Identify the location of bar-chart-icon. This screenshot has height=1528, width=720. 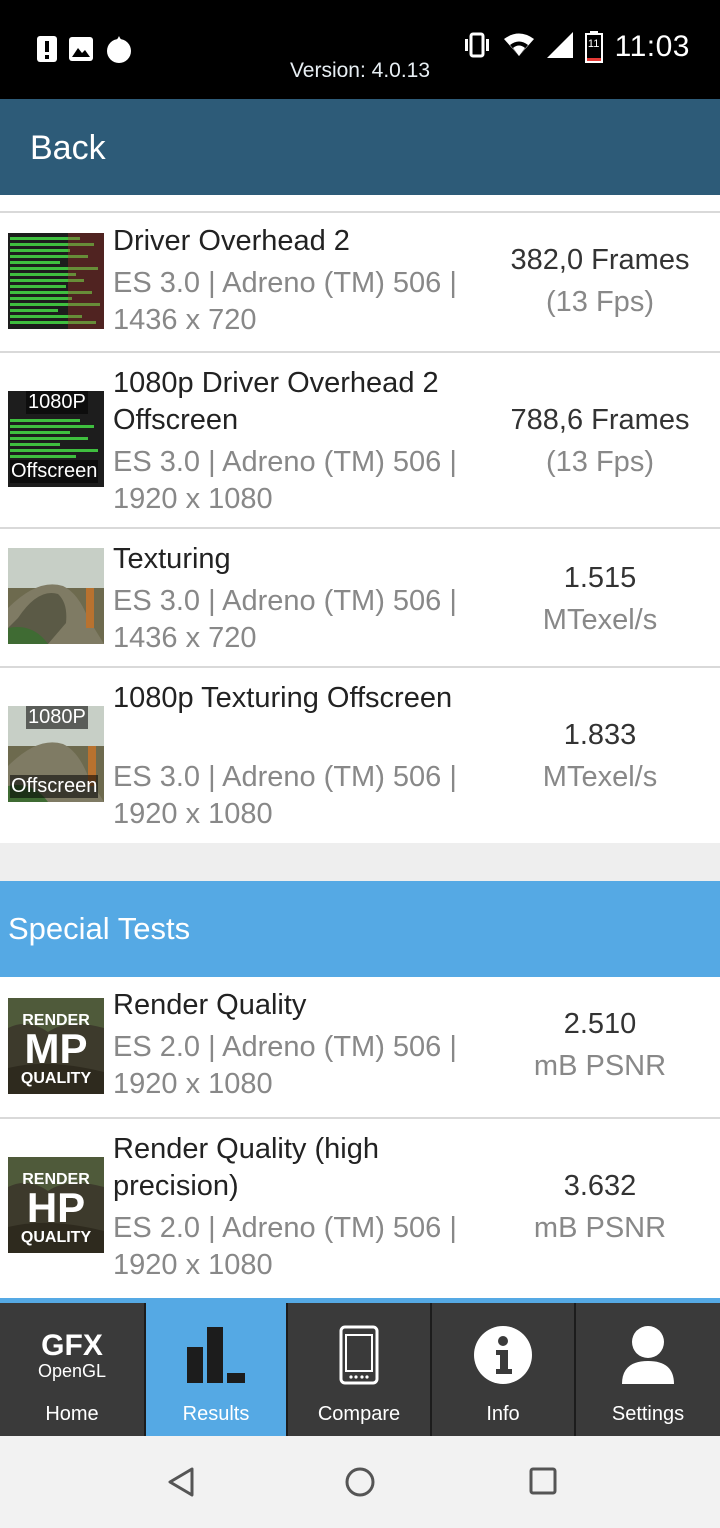
(216, 1357).